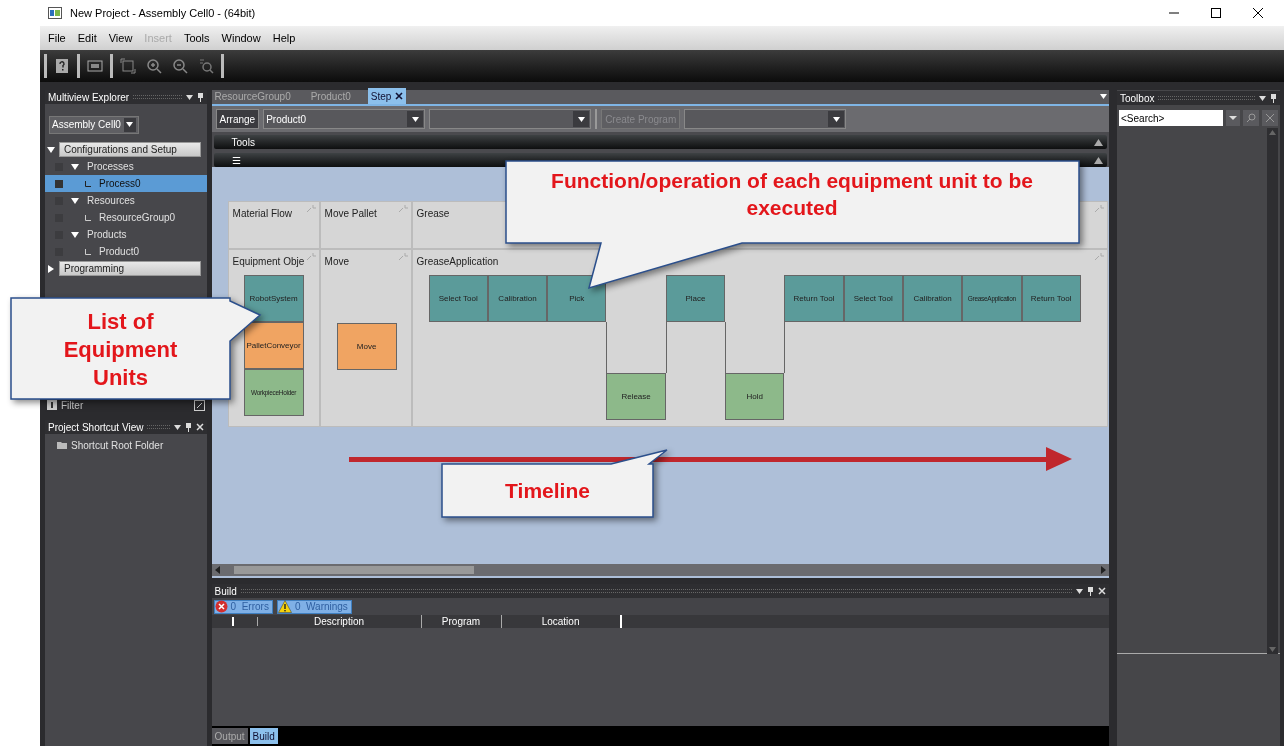  I want to click on search-field: <Search>, so click(1171, 118).